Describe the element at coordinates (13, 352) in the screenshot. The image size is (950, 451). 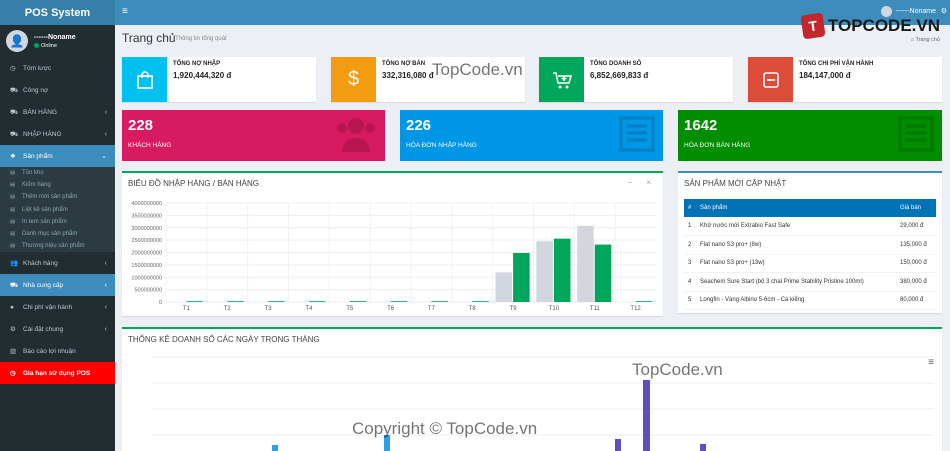
I see `chart-icon: ▥` at that location.